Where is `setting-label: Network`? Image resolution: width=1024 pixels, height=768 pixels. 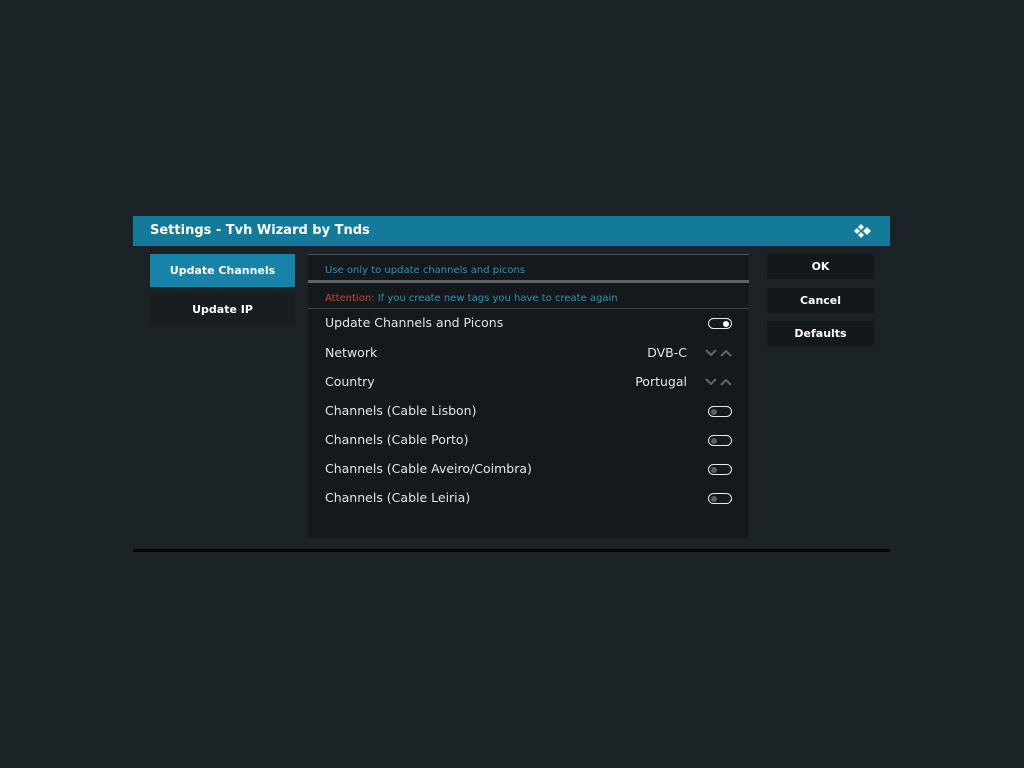 setting-label: Network is located at coordinates (351, 352).